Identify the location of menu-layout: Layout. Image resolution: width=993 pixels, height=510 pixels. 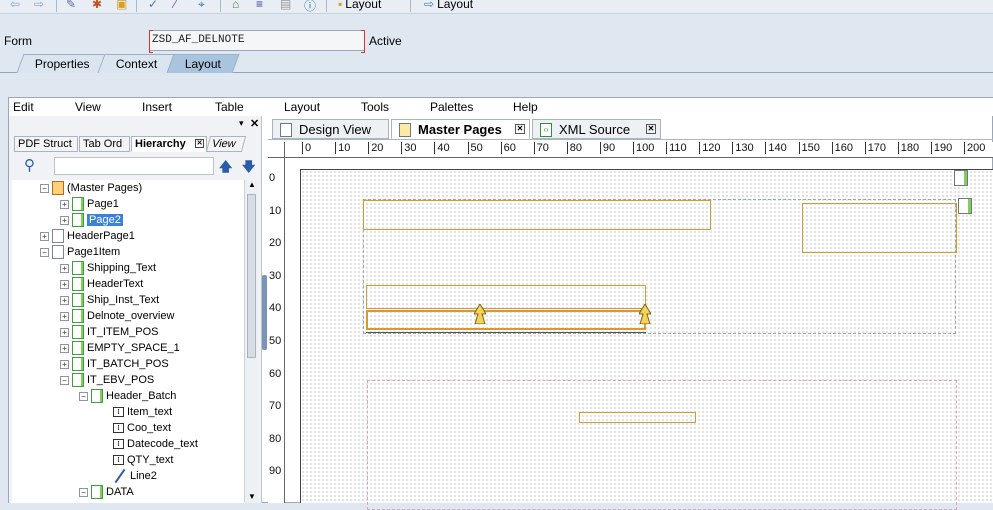
(302, 107).